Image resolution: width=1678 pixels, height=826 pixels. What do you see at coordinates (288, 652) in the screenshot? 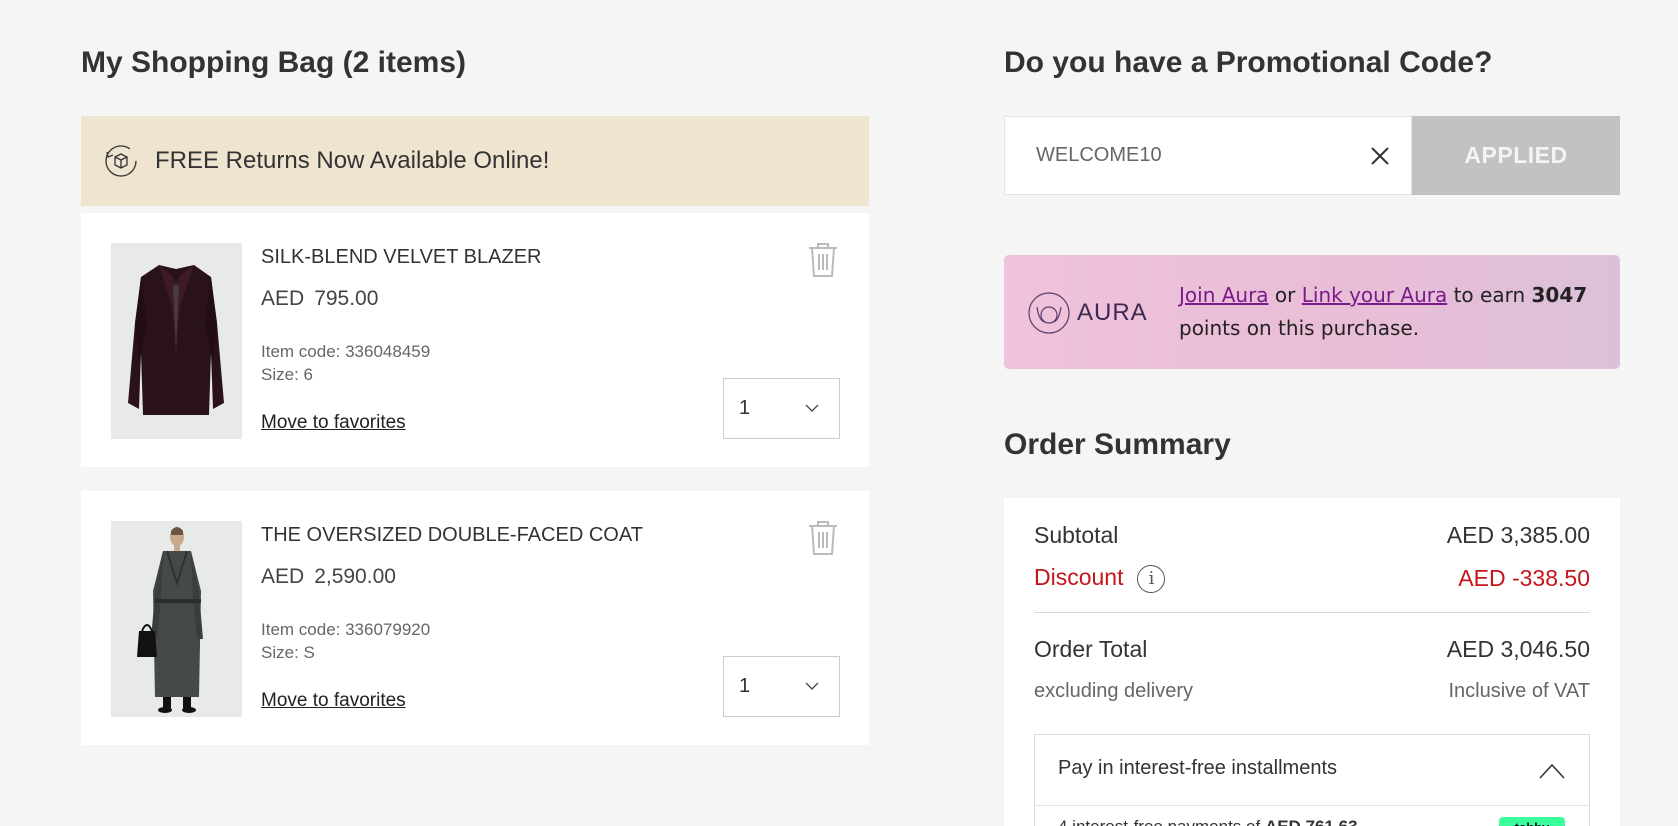
I see `item-size: Size: S` at bounding box center [288, 652].